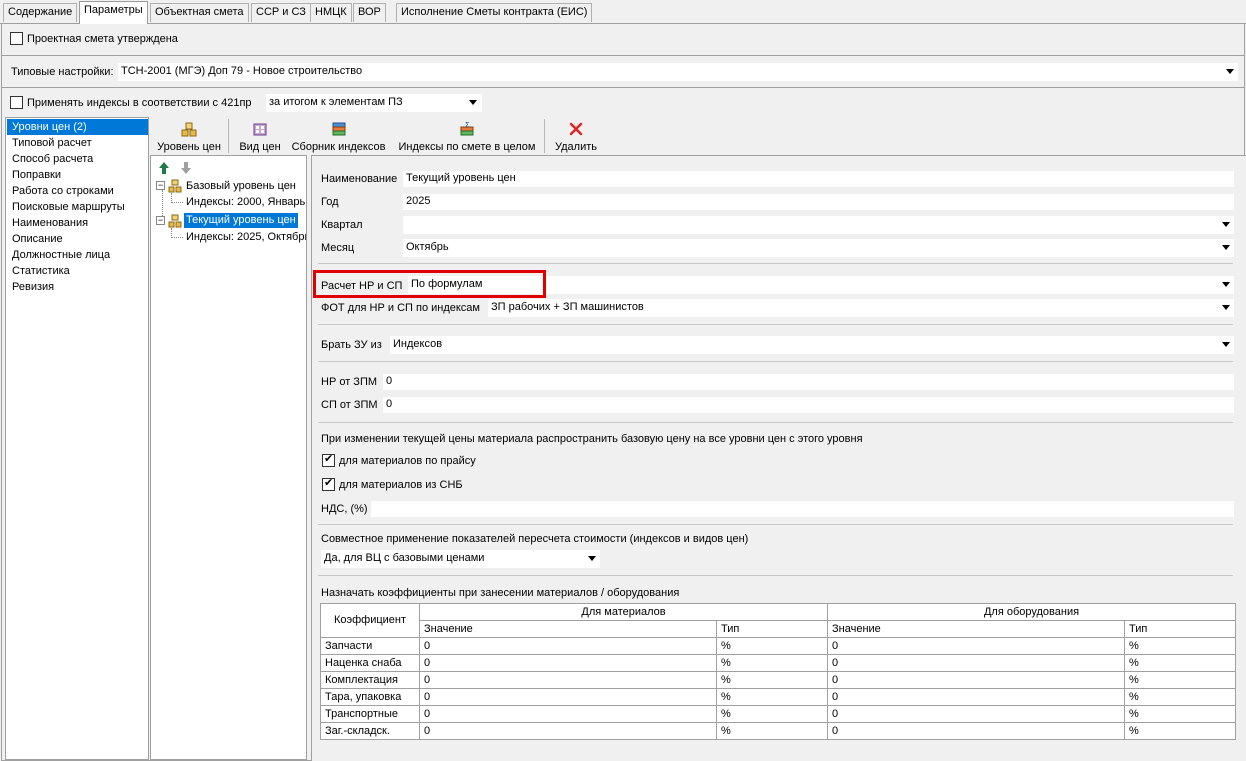  What do you see at coordinates (328, 459) in the screenshot?
I see `price-list-materials-checkbox` at bounding box center [328, 459].